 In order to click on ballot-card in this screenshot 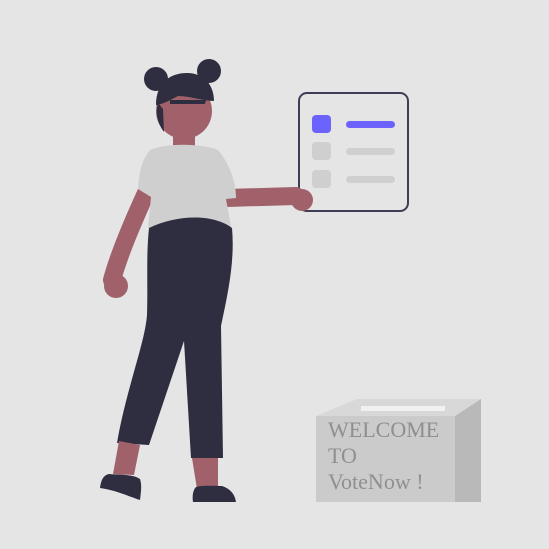, I will do `click(353, 152)`.